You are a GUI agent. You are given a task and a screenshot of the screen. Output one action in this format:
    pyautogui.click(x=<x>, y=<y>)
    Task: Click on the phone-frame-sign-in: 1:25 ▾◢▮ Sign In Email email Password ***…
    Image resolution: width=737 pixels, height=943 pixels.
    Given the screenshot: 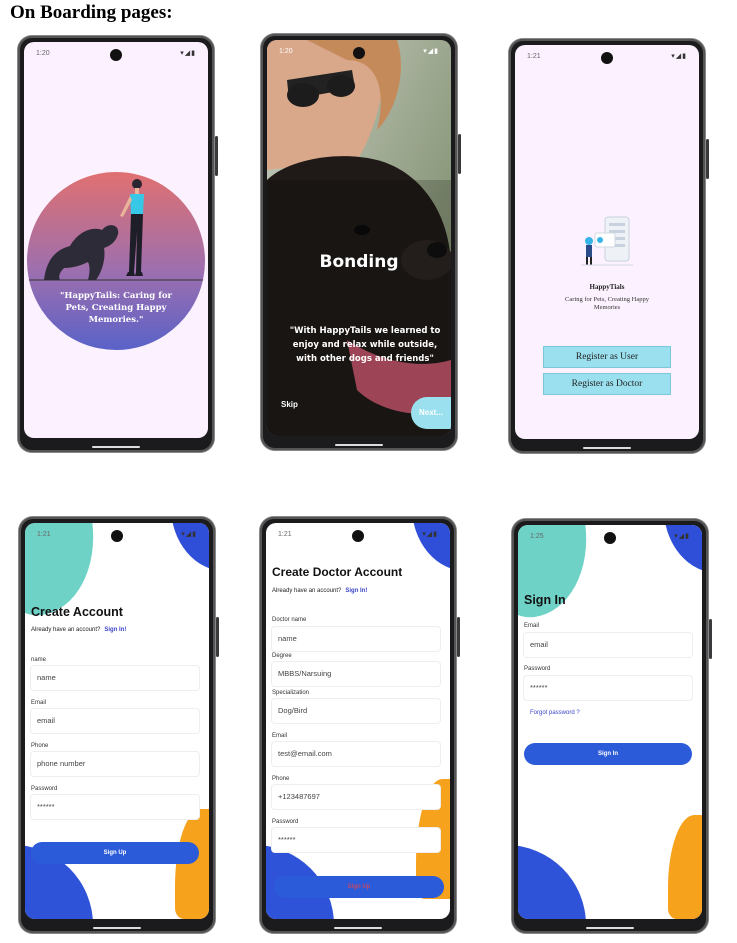 What is the action you would take?
    pyautogui.click(x=612, y=726)
    